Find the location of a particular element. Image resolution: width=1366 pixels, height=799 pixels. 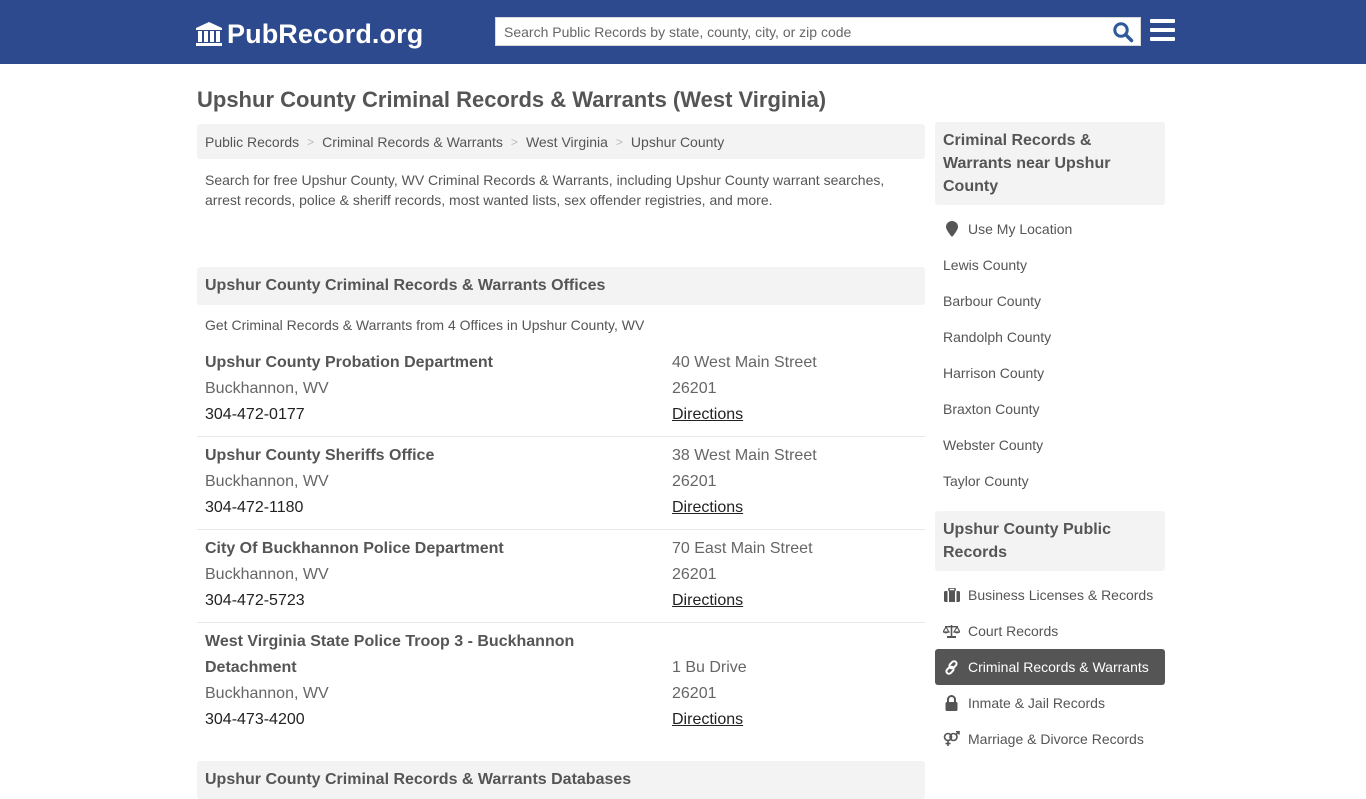

sidebar-item-label: Business Licenses & Records is located at coordinates (1061, 595).